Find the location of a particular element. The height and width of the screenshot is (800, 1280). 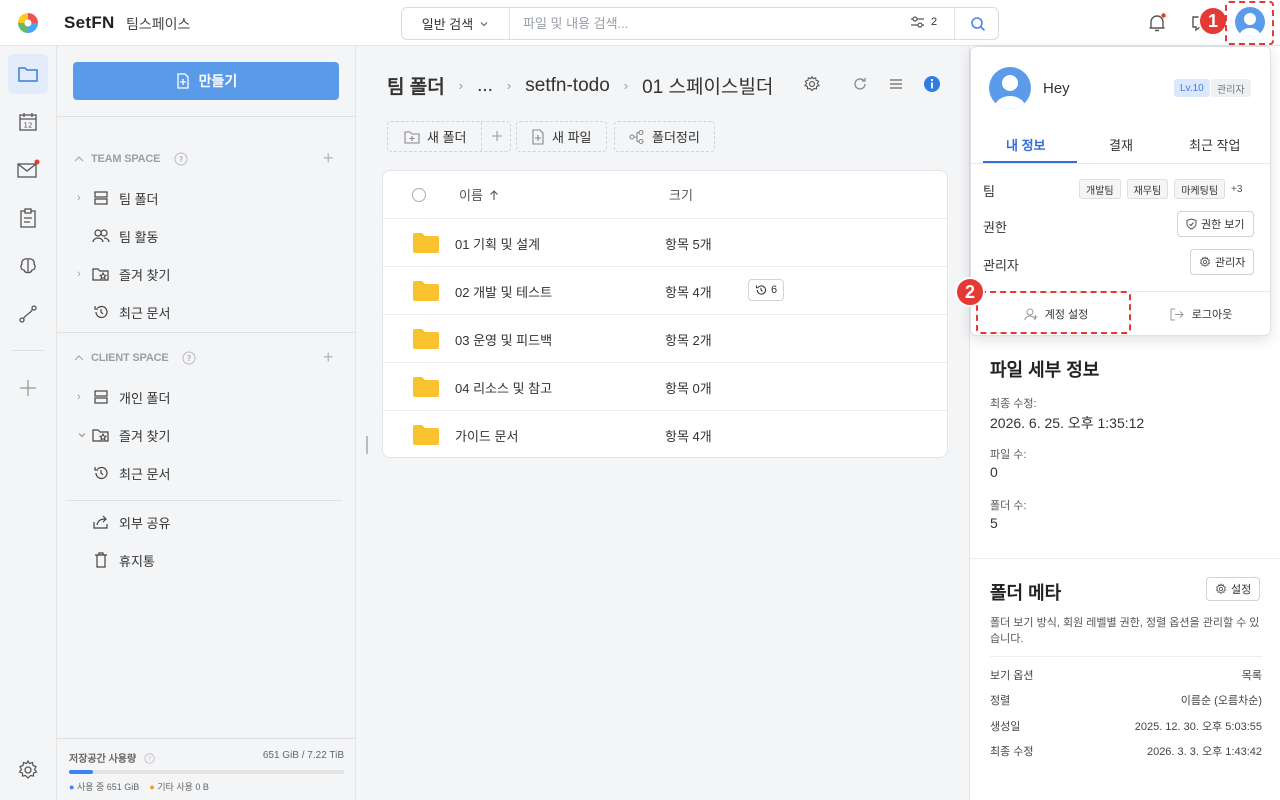

avatar is located at coordinates (1010, 88).